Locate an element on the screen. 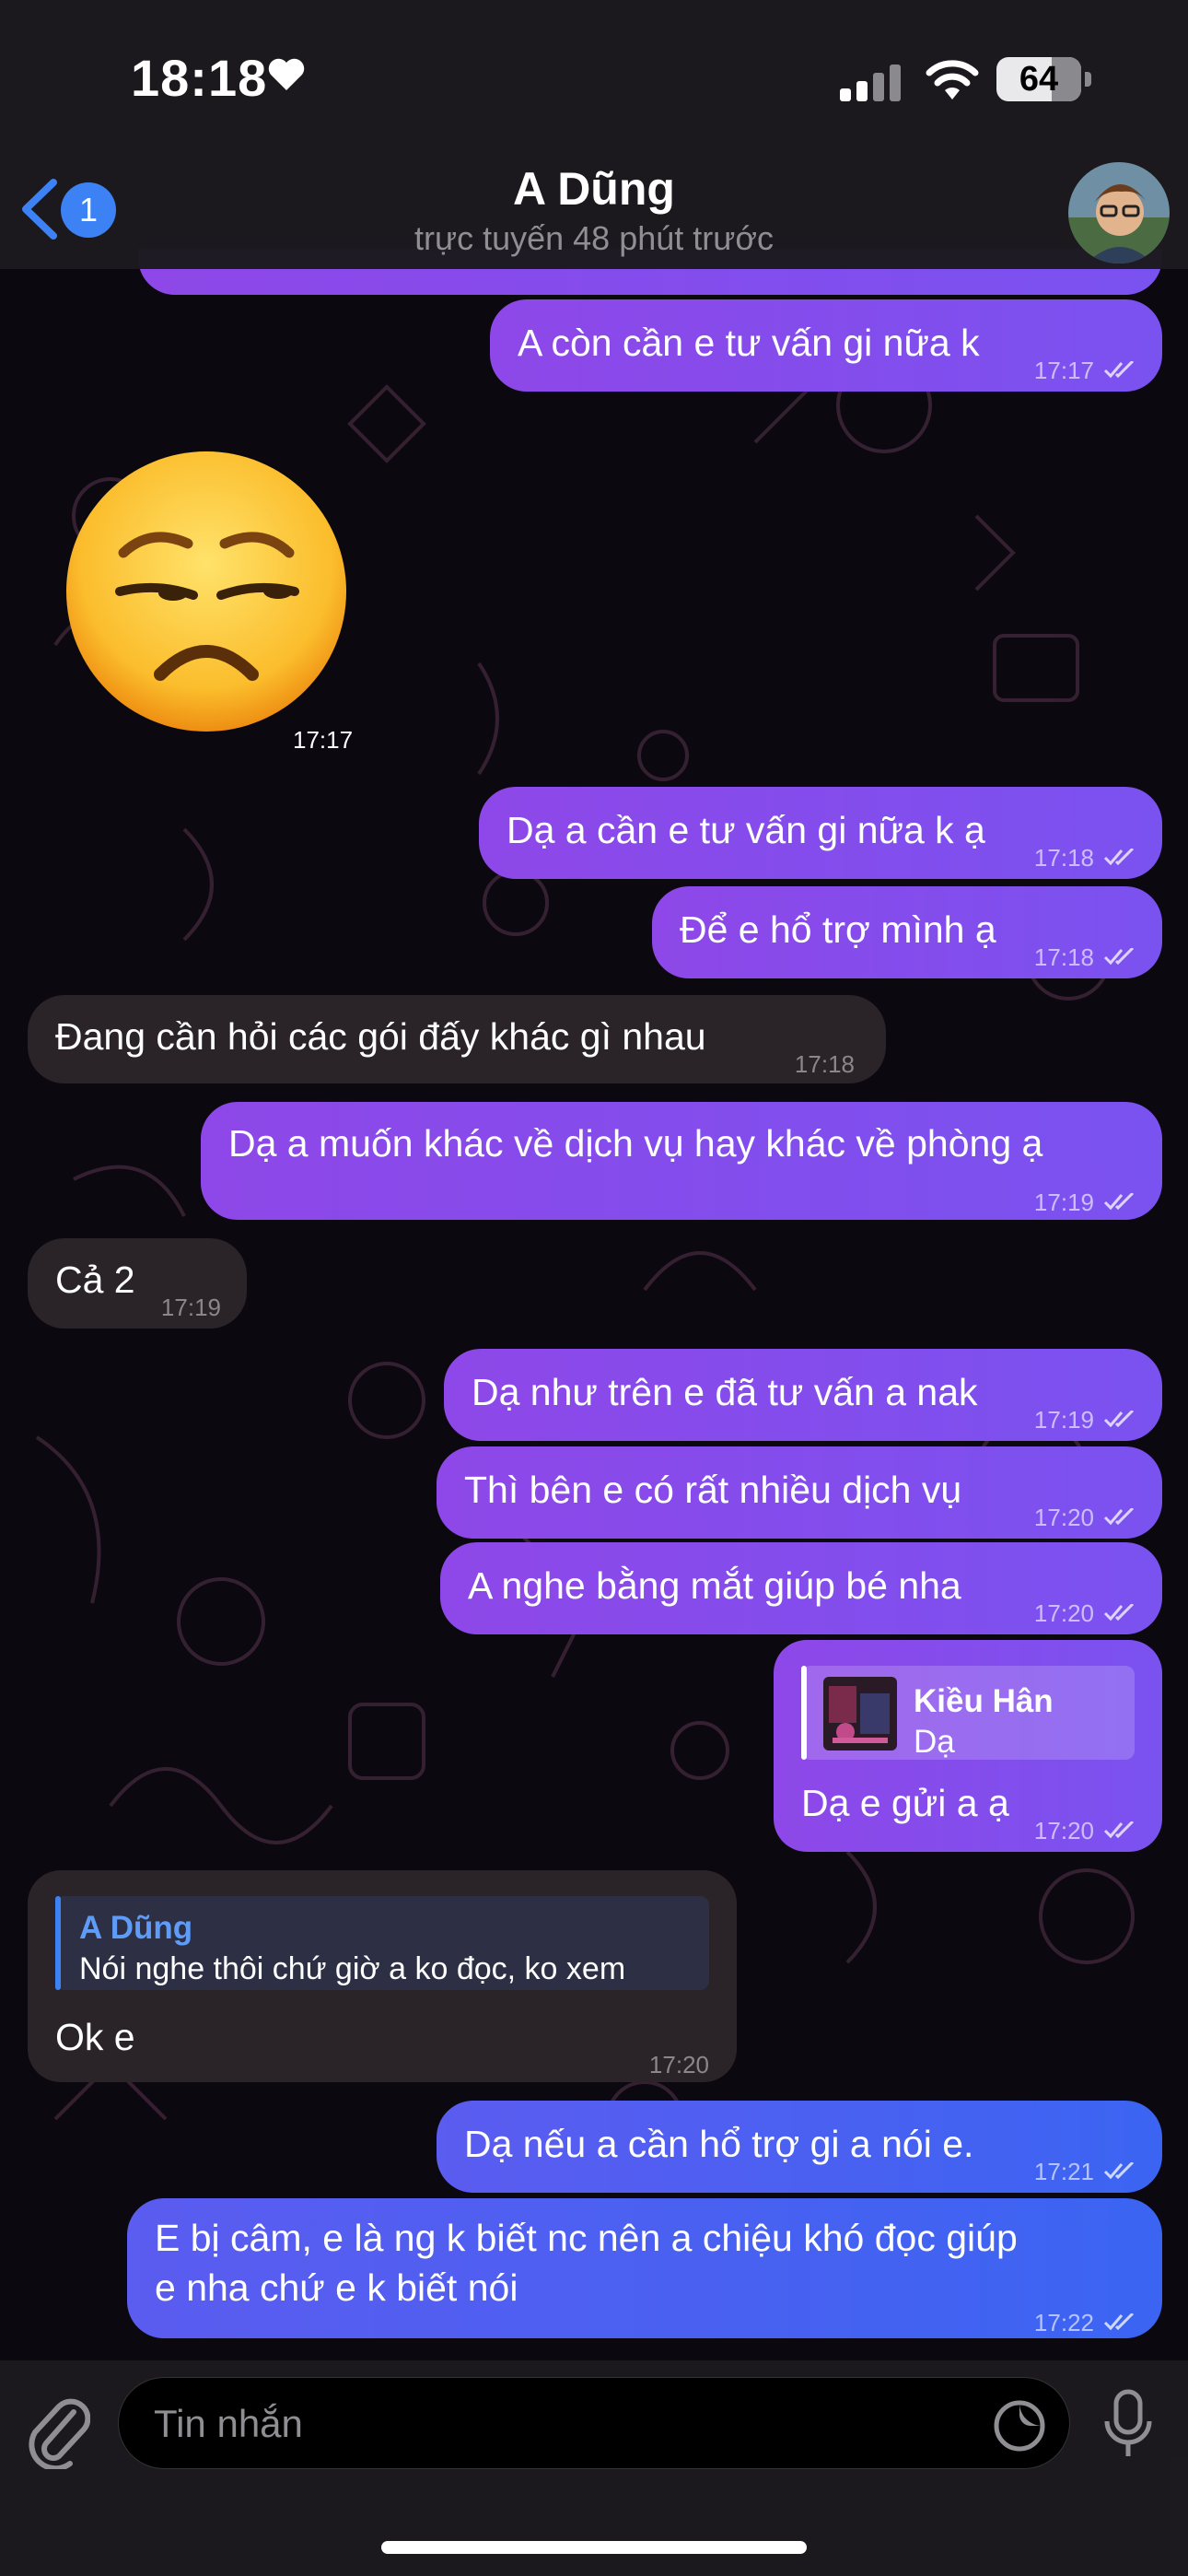  sticker-emoji is located at coordinates (206, 591).